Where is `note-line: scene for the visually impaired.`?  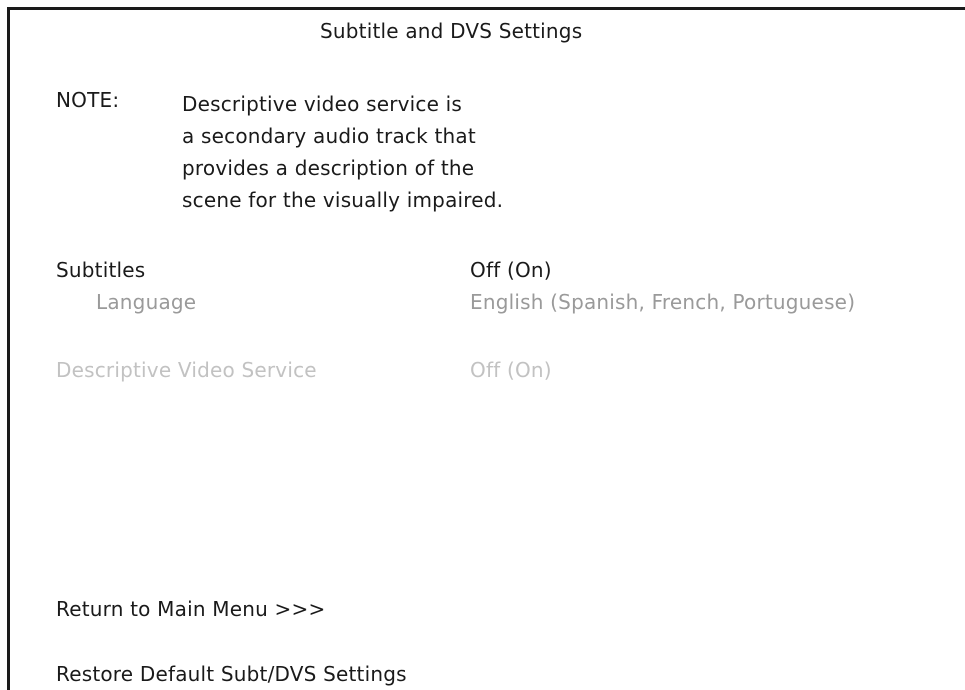 note-line: scene for the visually impaired. is located at coordinates (343, 200).